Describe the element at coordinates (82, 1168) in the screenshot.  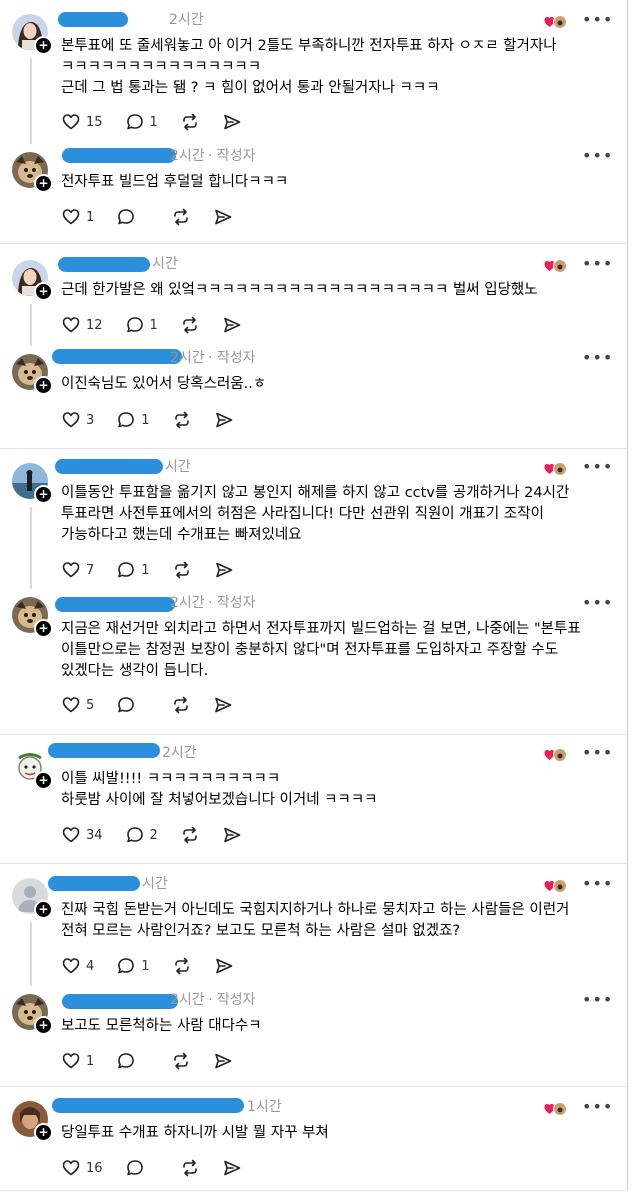
I see `like-button: 16` at that location.